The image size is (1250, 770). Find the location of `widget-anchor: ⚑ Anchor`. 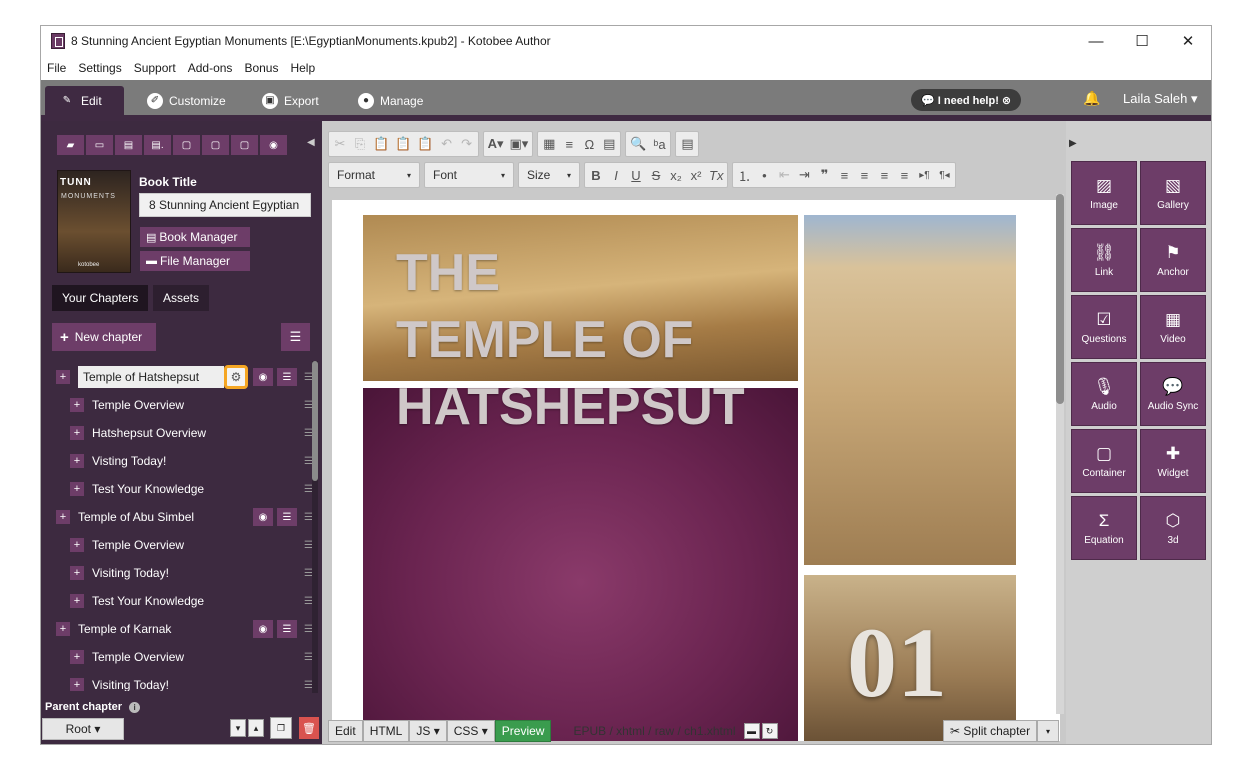

widget-anchor: ⚑ Anchor is located at coordinates (1173, 260).